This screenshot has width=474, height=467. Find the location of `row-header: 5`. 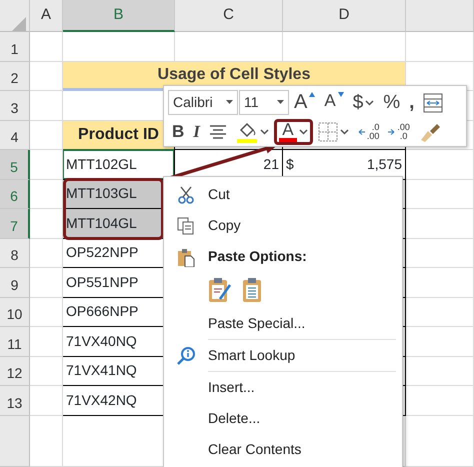

row-header: 5 is located at coordinates (15, 165).